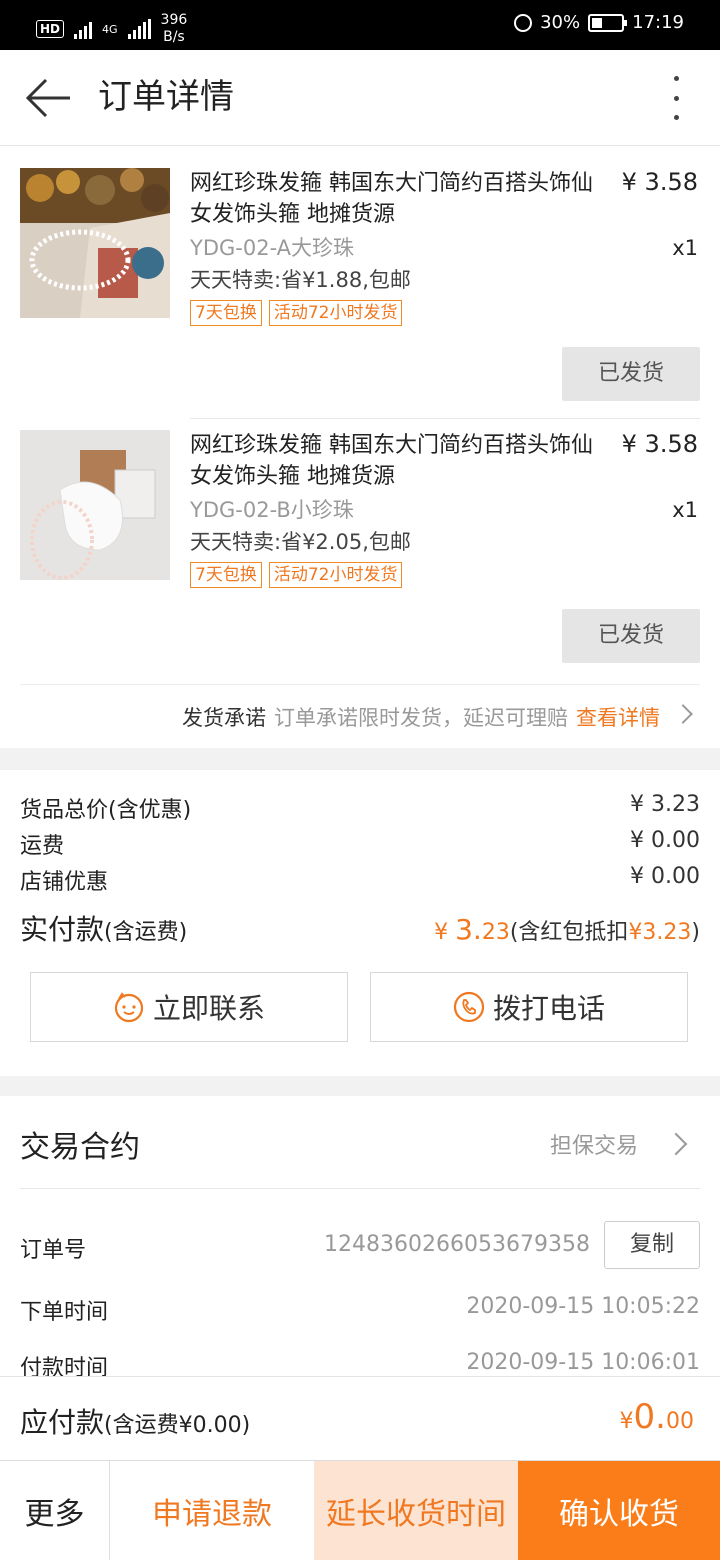 This screenshot has height=1560, width=720. What do you see at coordinates (652, 1245) in the screenshot?
I see `copy-order-number-button: 复制` at bounding box center [652, 1245].